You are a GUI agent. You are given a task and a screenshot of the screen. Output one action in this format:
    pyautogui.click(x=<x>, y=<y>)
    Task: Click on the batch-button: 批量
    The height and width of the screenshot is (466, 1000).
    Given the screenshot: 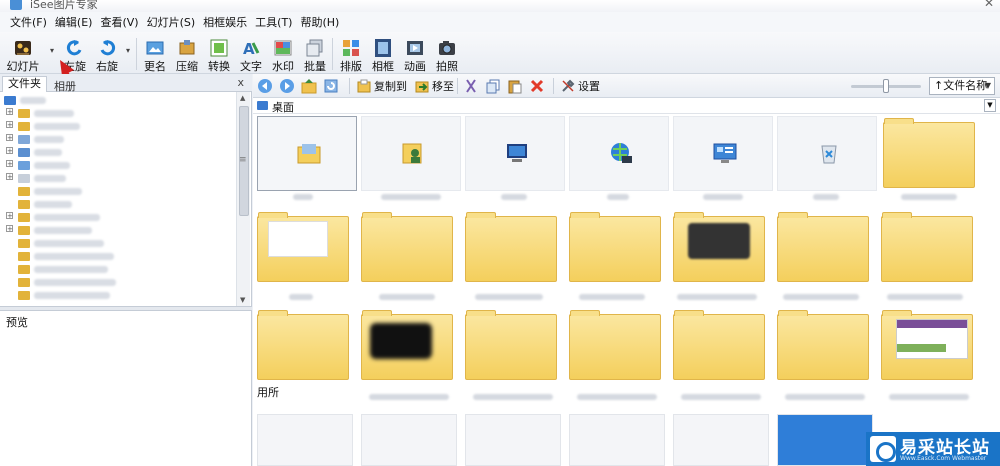 What is the action you would take?
    pyautogui.click(x=315, y=53)
    